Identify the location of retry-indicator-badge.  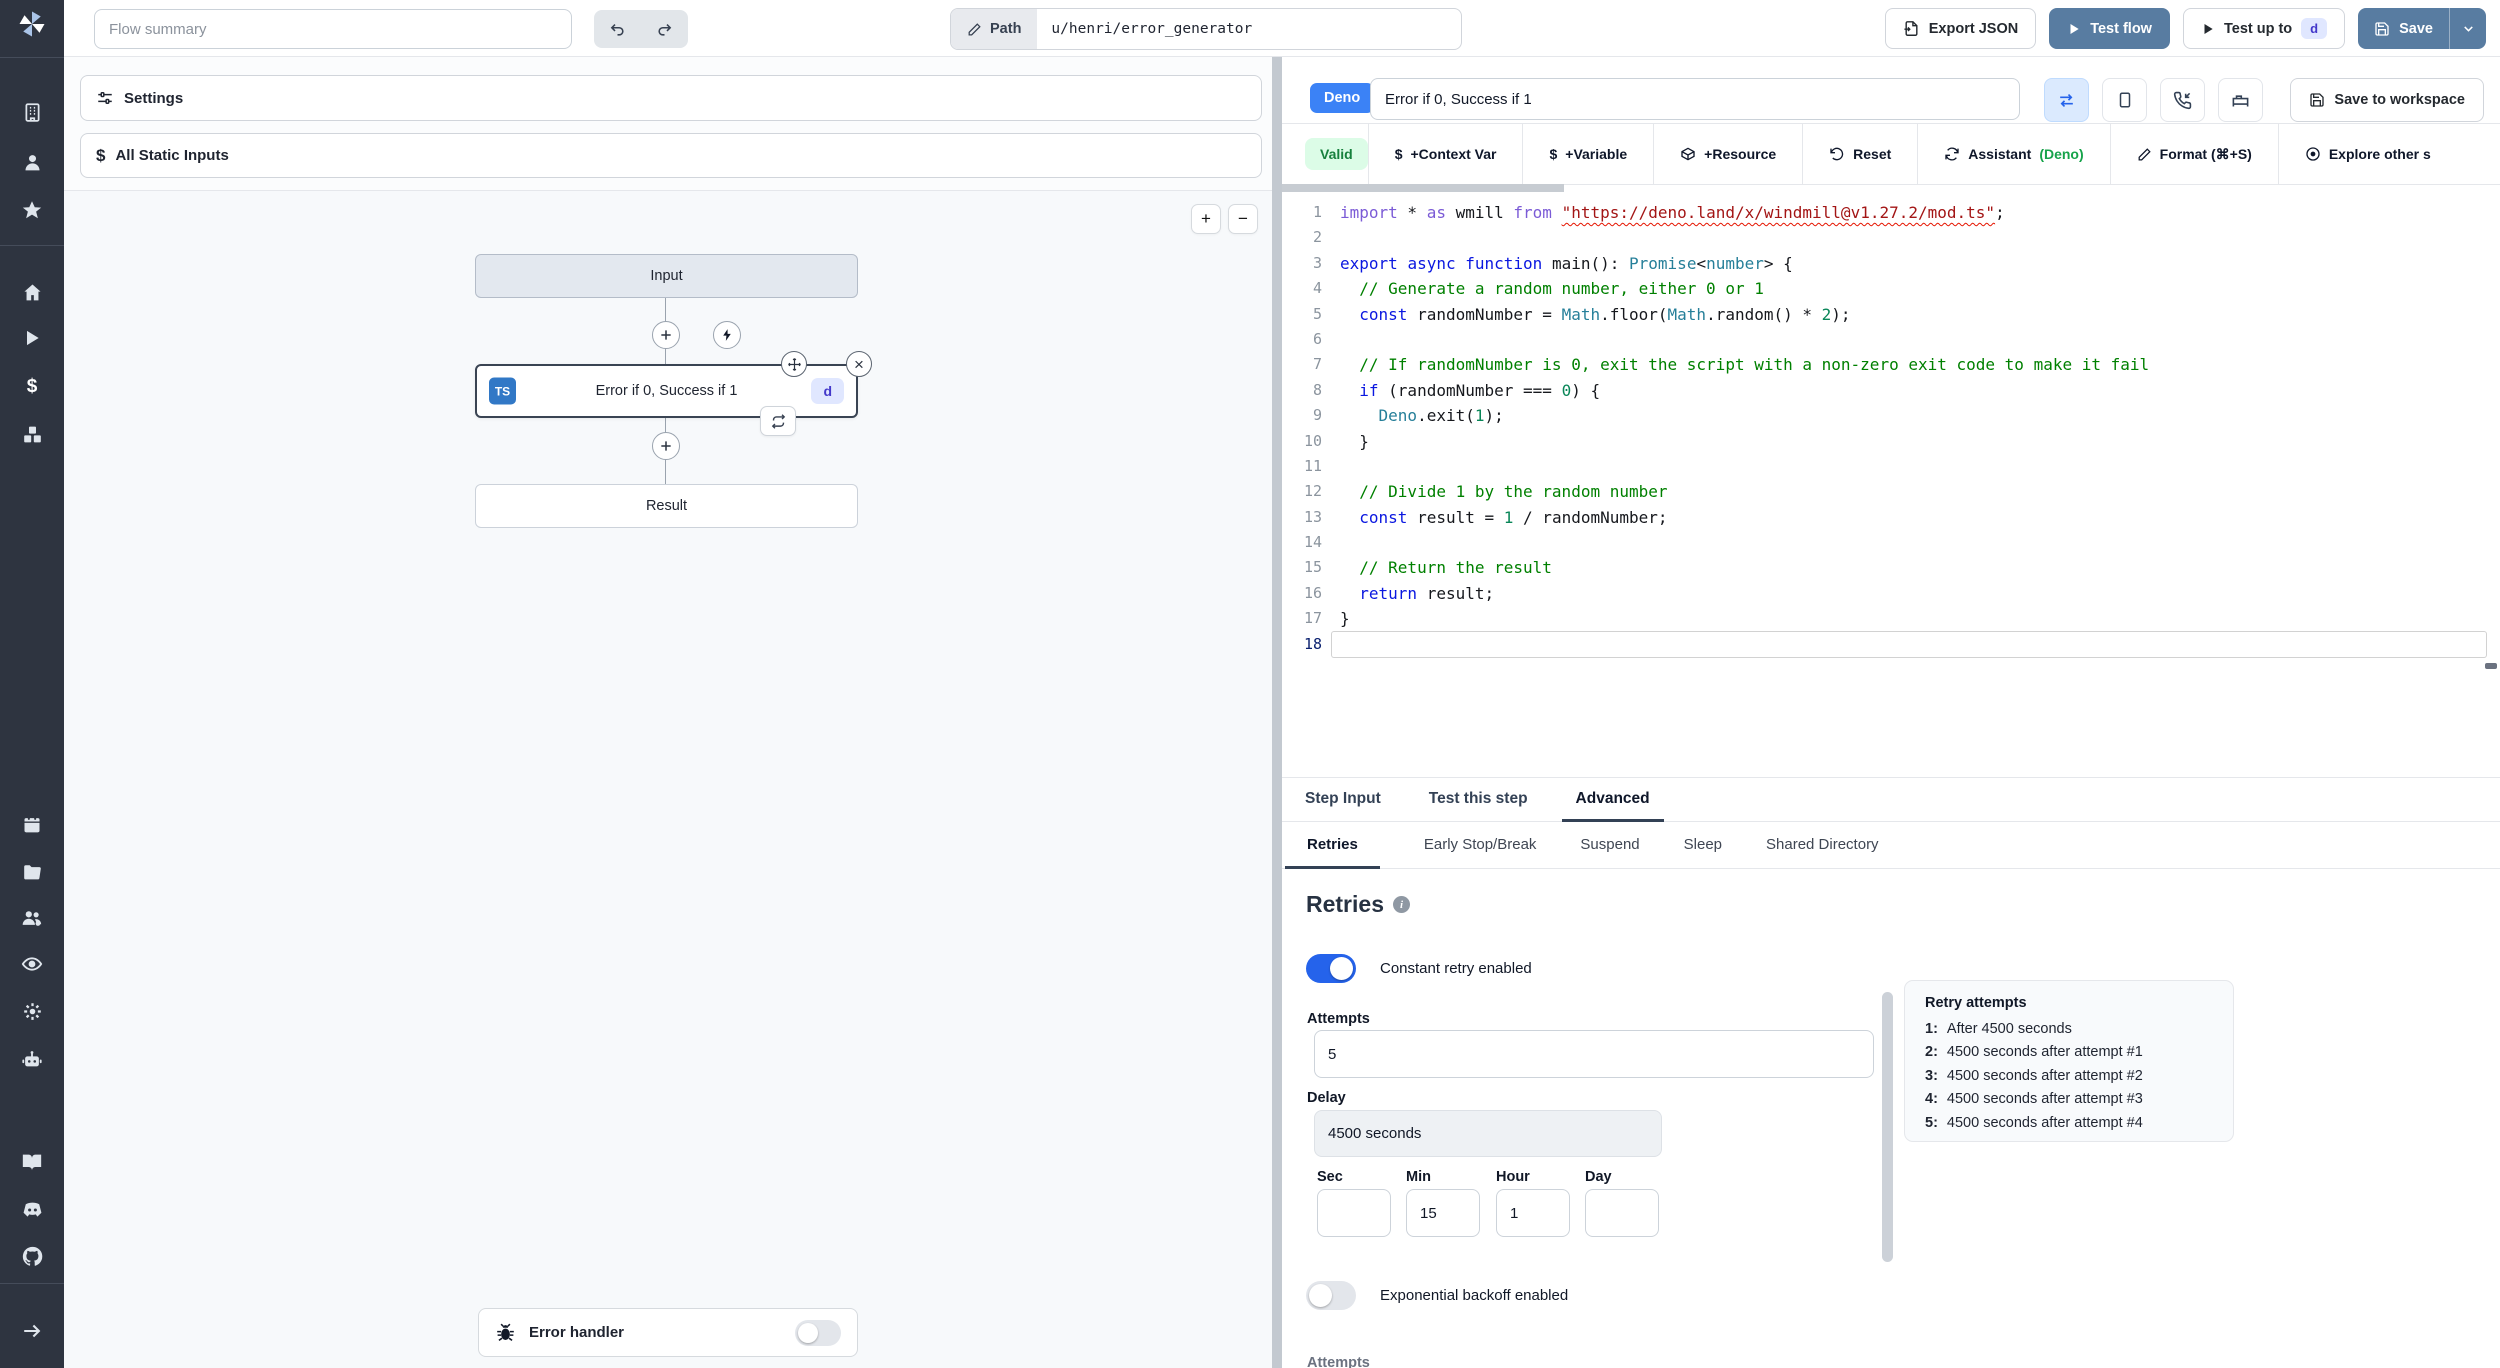
(778, 421).